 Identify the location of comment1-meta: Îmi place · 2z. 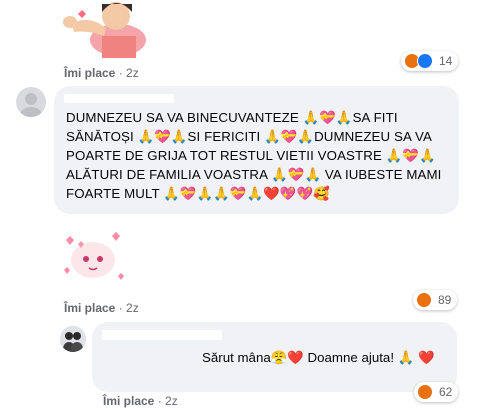
(101, 73).